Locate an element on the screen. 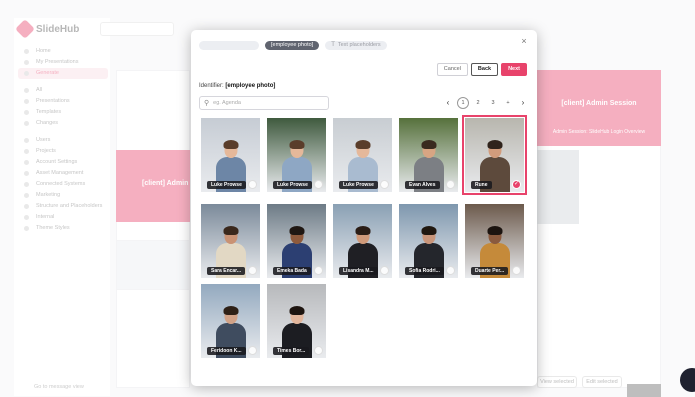  brand-logo-icon is located at coordinates (25, 29).